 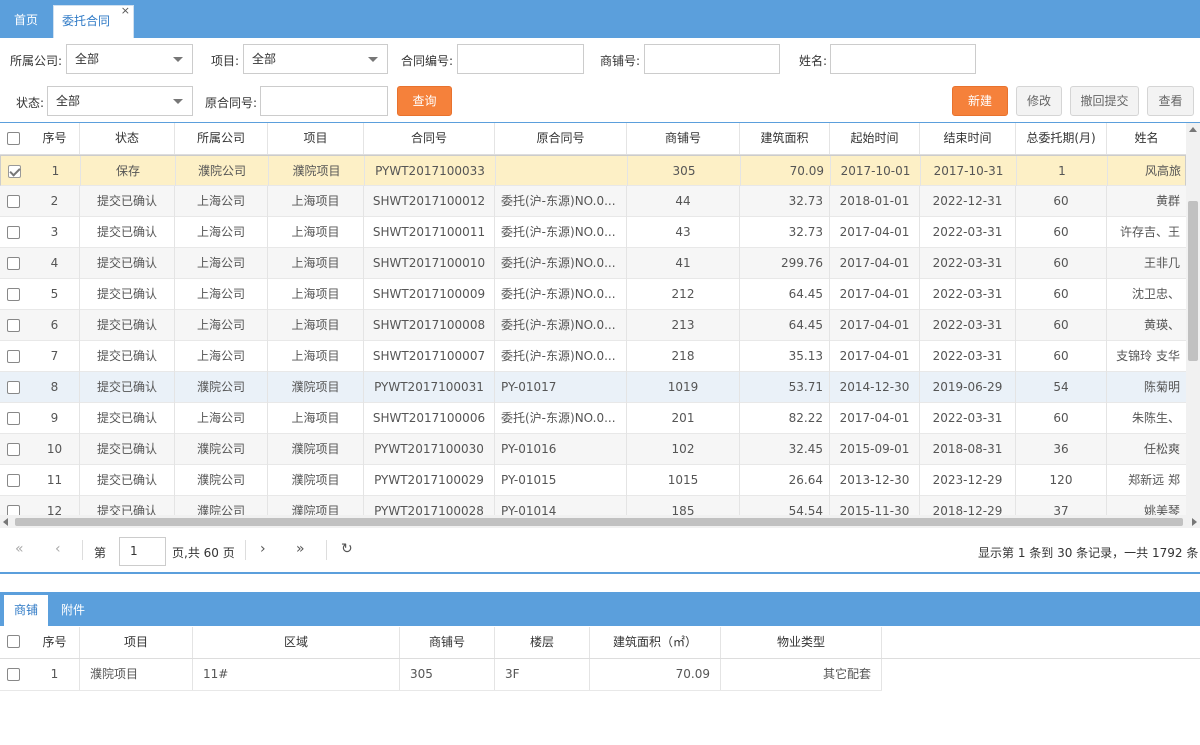 I want to click on column-header-end-date: 结束时间, so click(x=968, y=138).